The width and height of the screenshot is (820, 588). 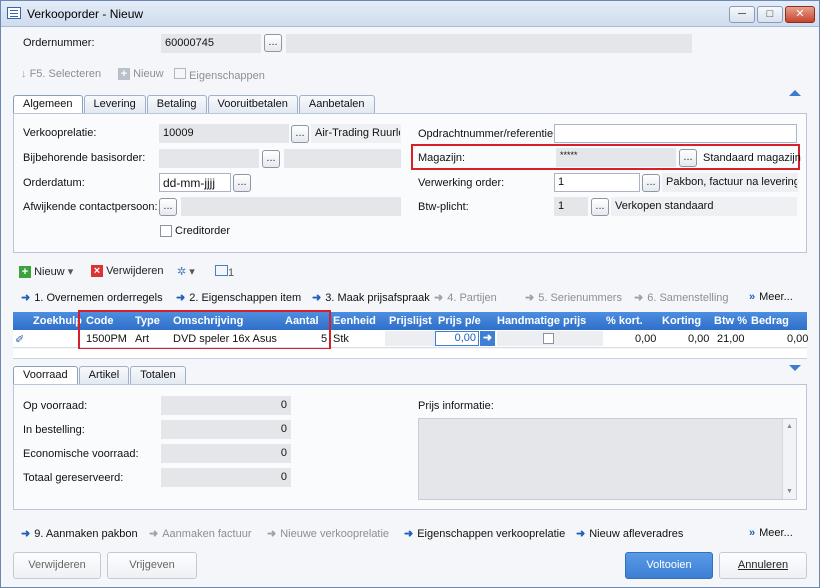 I want to click on magazijn-name: Standaard magazijn, so click(x=752, y=158).